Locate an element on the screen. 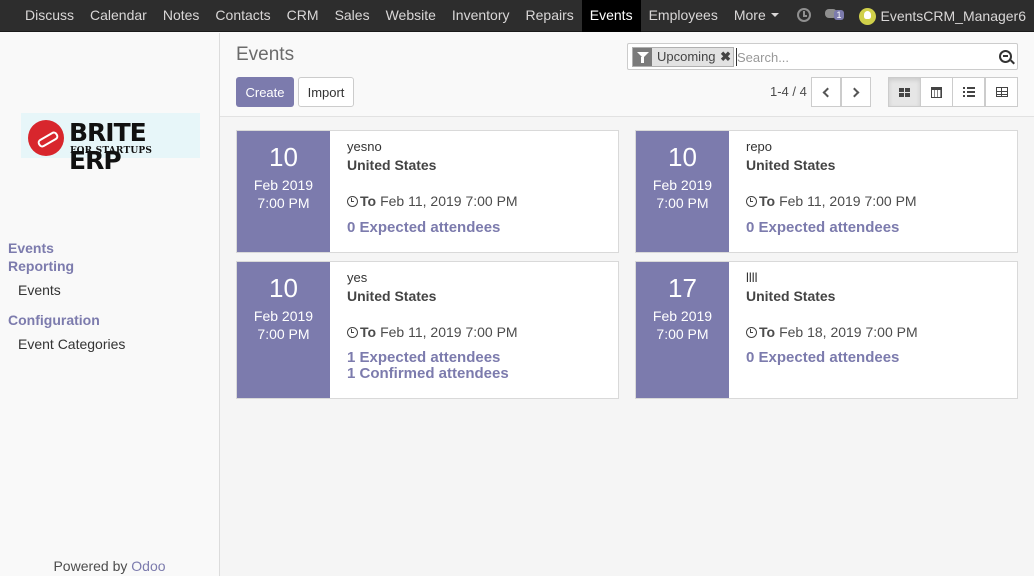  menu-employees: Employees is located at coordinates (683, 16).